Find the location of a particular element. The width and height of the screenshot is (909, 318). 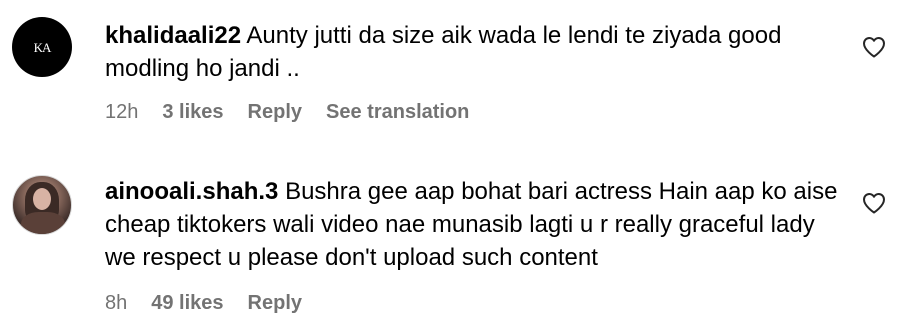

comment-timestamp: 8h is located at coordinates (116, 303).